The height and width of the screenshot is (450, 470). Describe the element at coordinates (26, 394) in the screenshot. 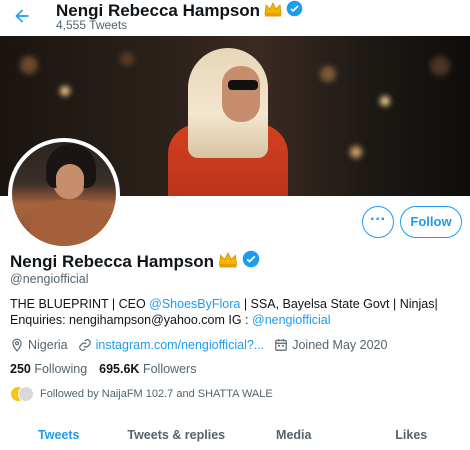

I see `mini-avatar` at that location.